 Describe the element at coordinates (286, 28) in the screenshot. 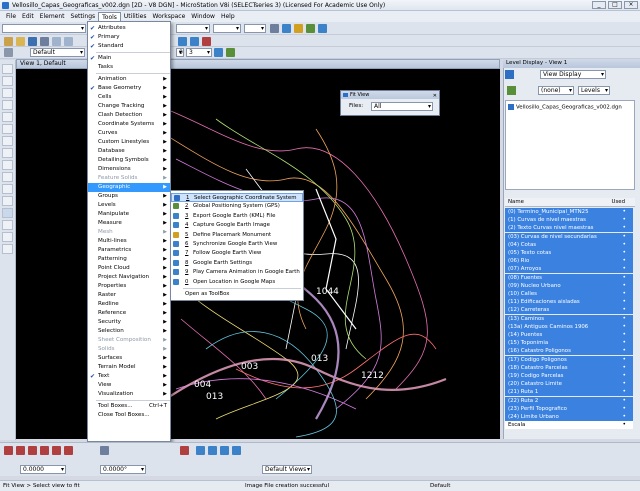

I see `level-manager-icon` at that location.